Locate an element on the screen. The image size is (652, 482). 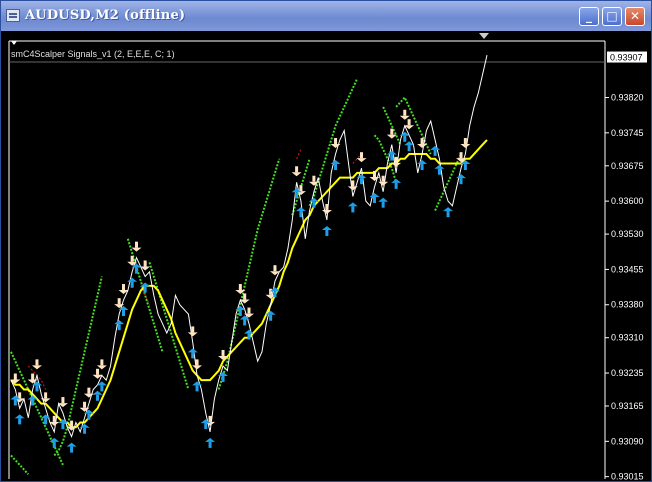
price-tick-label: 0.93455 is located at coordinates (627, 269).